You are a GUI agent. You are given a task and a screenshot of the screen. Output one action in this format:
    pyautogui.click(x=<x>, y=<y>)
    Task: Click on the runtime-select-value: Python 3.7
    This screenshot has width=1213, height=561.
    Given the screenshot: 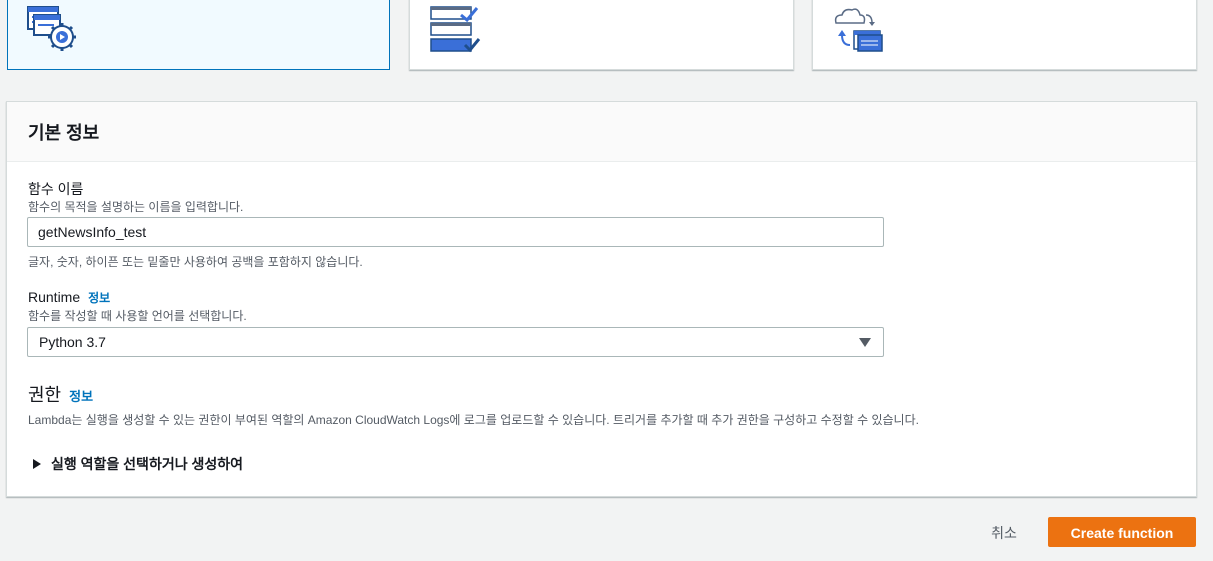 What is the action you would take?
    pyautogui.click(x=72, y=342)
    